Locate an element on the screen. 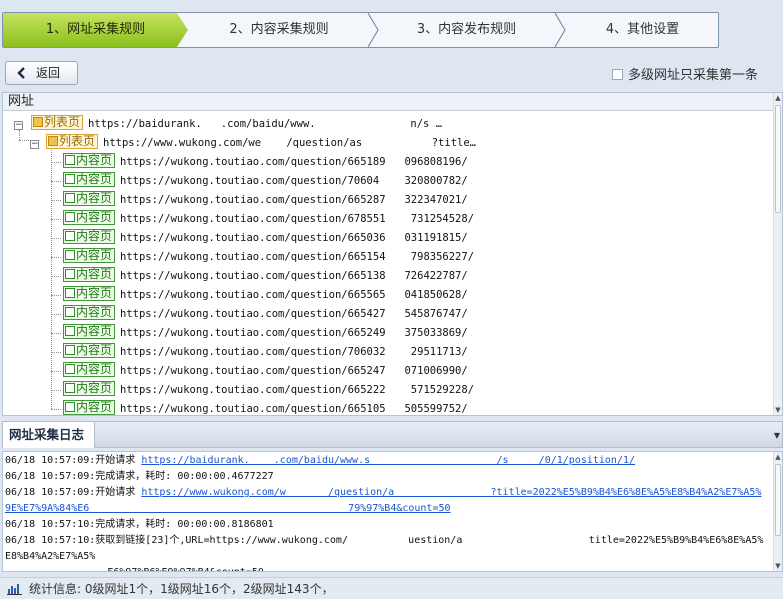 This screenshot has height=599, width=783. step-publish-rules: 3、内容发布规则 is located at coordinates (466, 30).